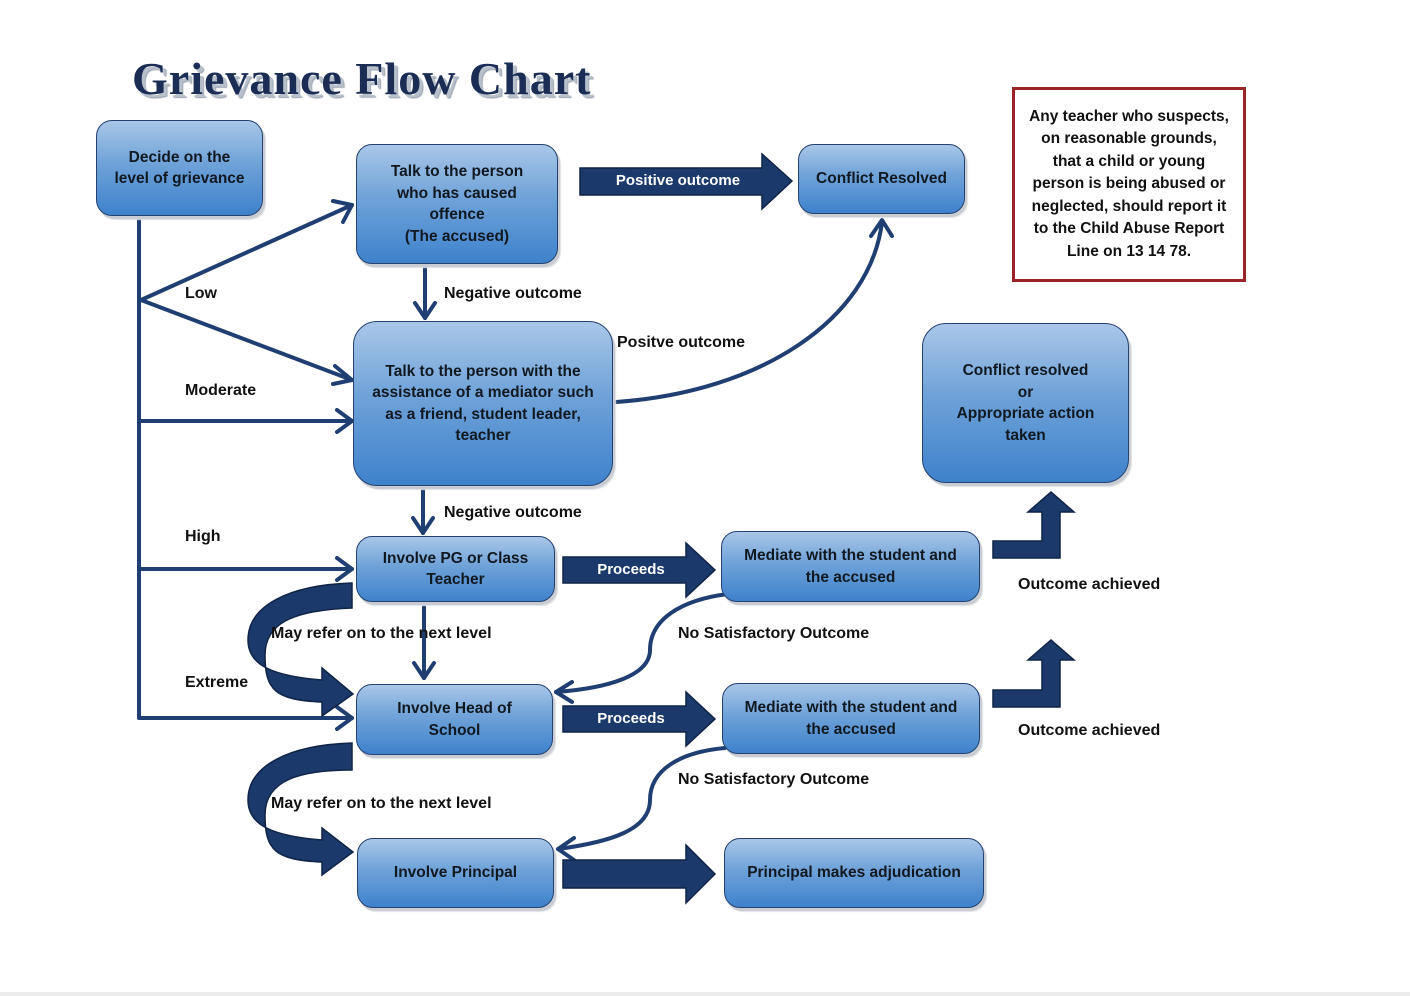  I want to click on mediate-1-box: Mediate with the student and the accused, so click(850, 566).